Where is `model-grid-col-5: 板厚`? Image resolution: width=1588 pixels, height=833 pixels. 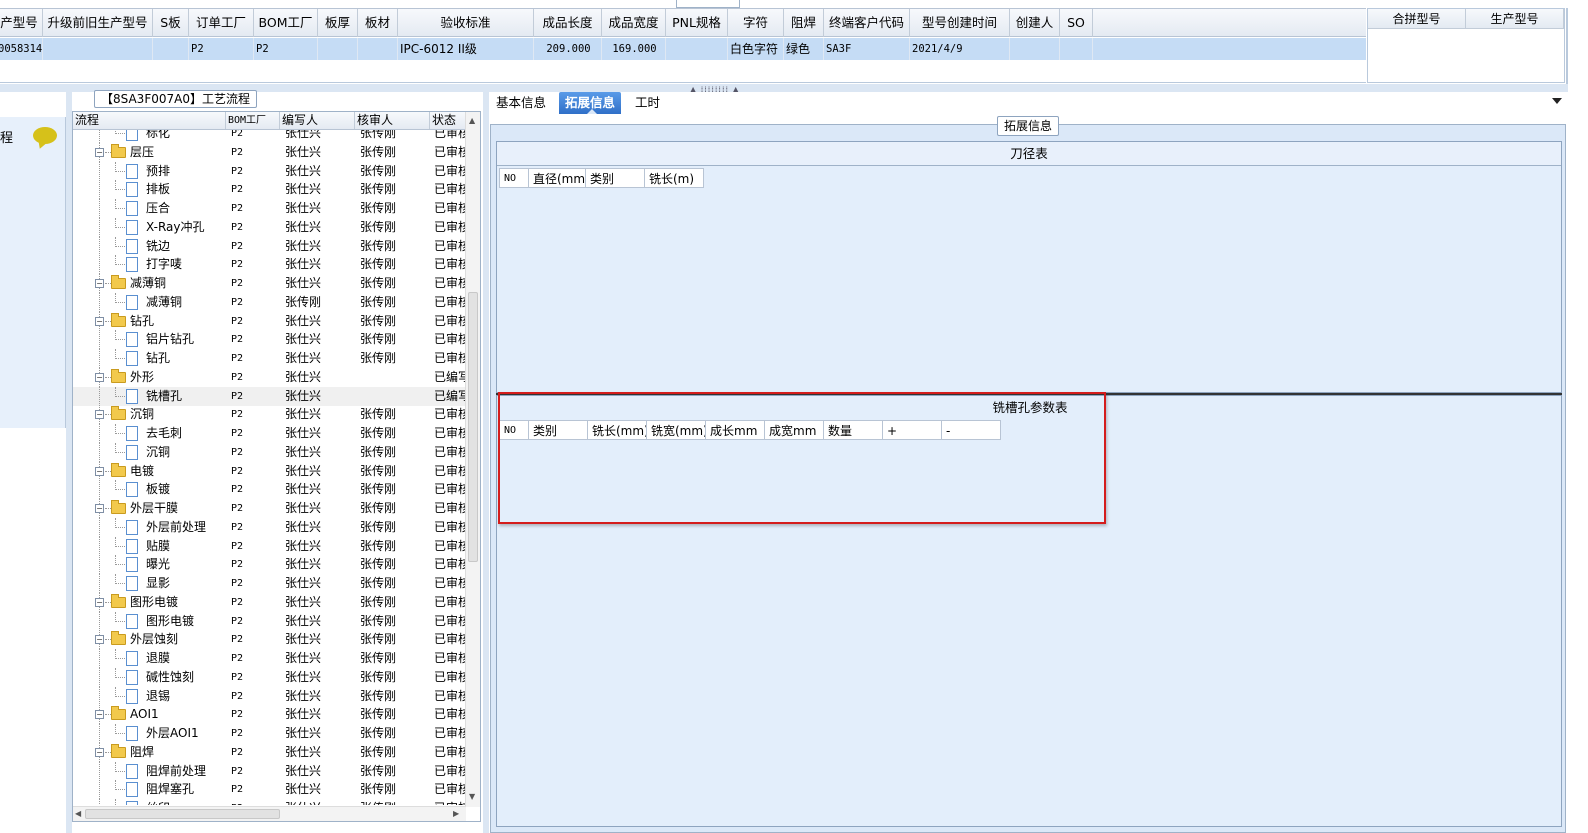
model-grid-col-5: 板厚 is located at coordinates (338, 23).